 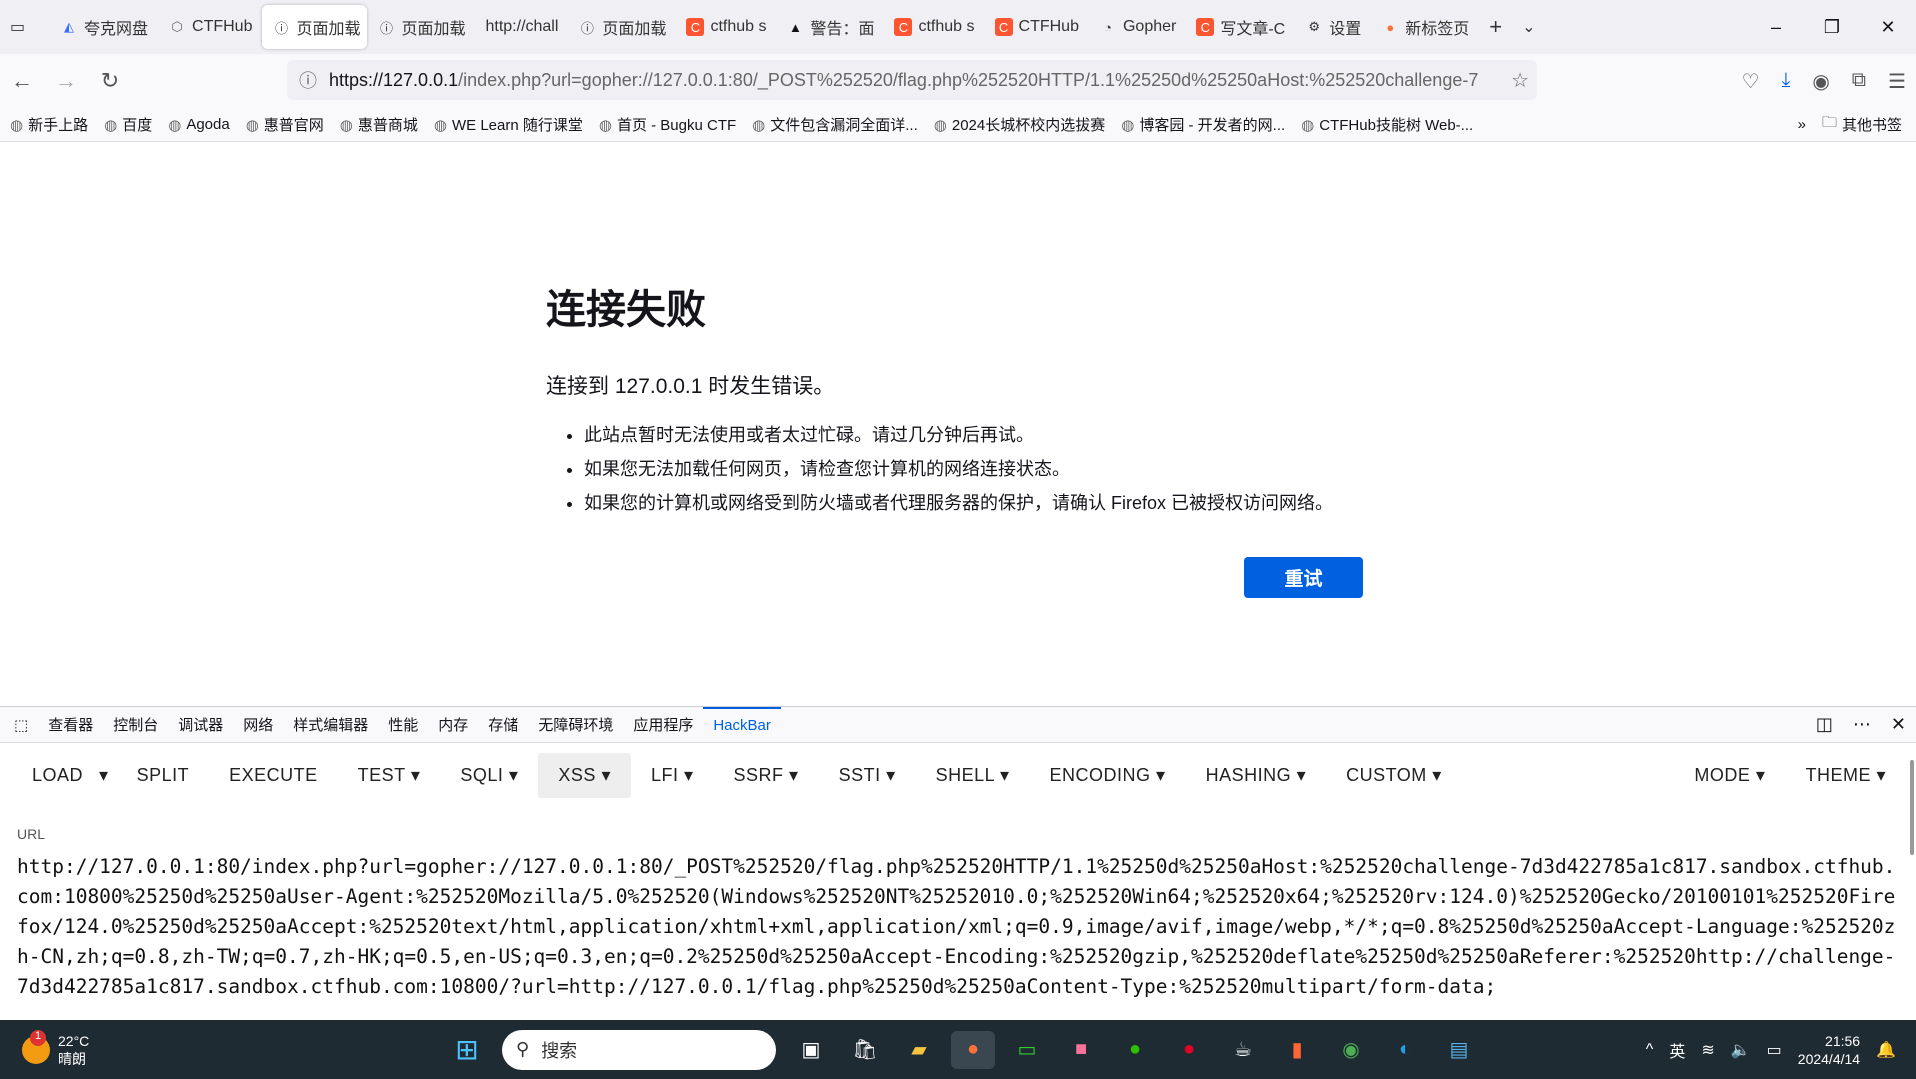 What do you see at coordinates (1520, 80) in the screenshot?
I see `bookmark-star-icon: ☆` at bounding box center [1520, 80].